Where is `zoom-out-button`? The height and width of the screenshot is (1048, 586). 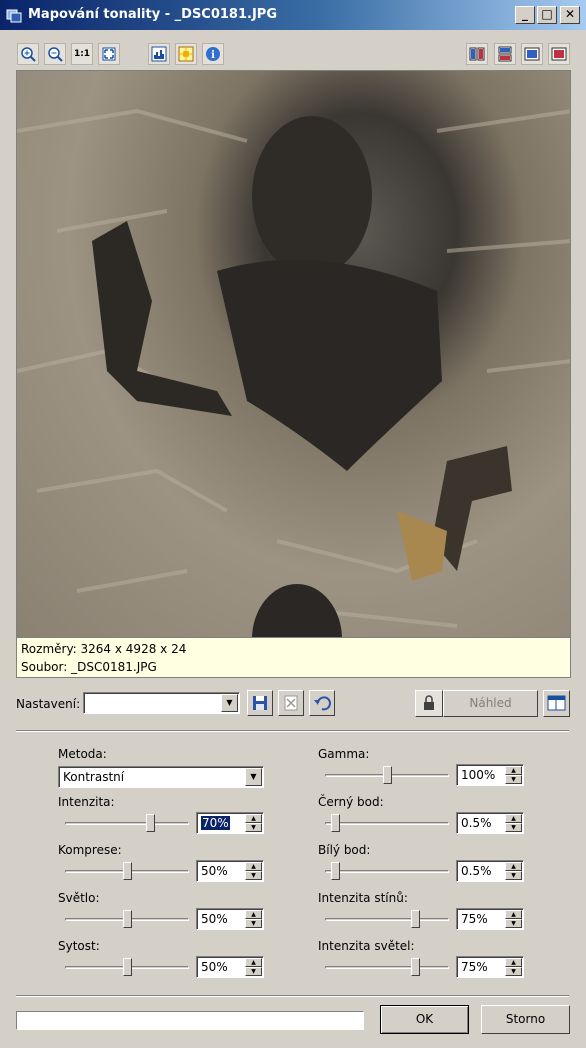 zoom-out-button is located at coordinates (55, 54).